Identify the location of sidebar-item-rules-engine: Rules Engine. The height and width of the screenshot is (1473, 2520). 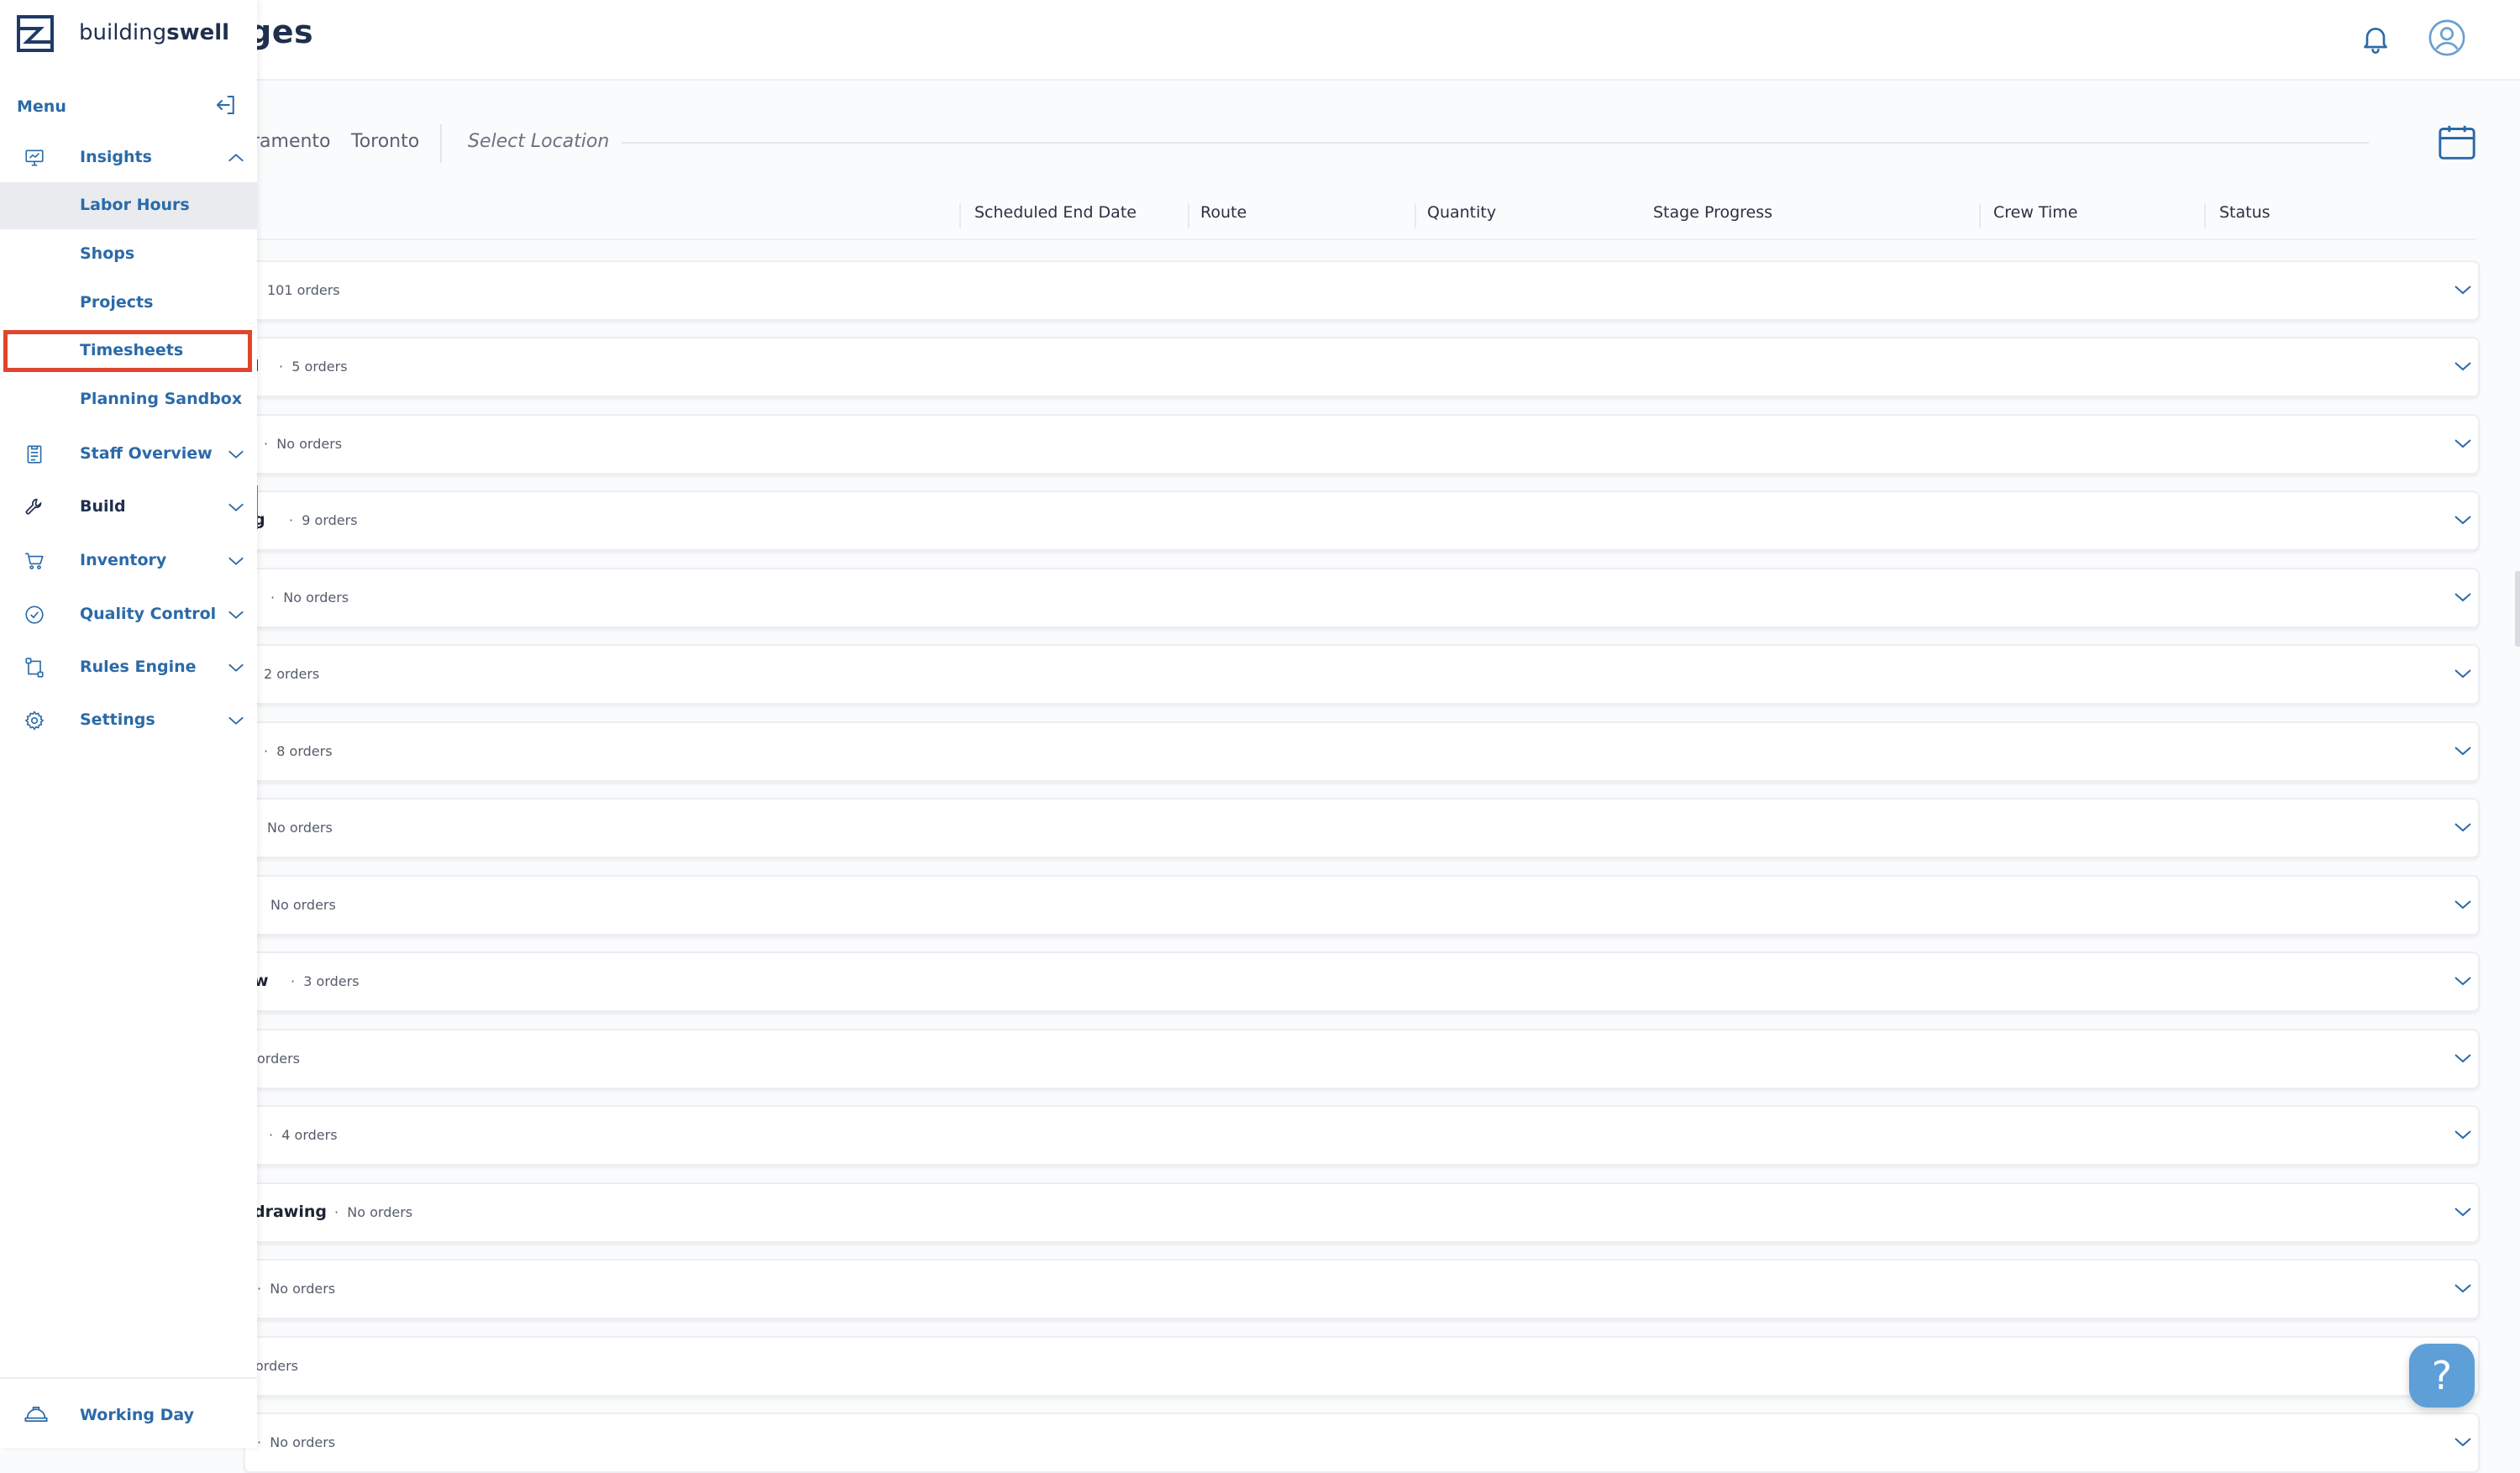
(128, 667).